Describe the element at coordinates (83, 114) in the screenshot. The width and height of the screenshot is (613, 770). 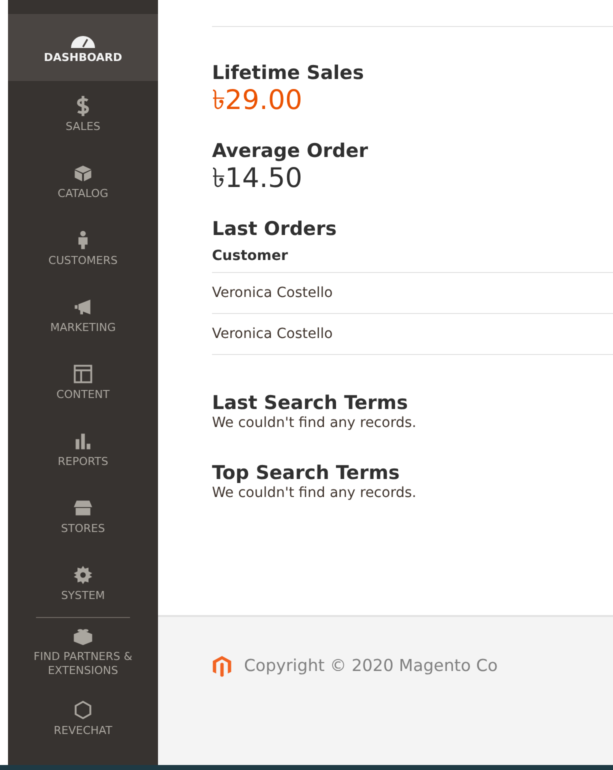
I see `nav-item: SALES` at that location.